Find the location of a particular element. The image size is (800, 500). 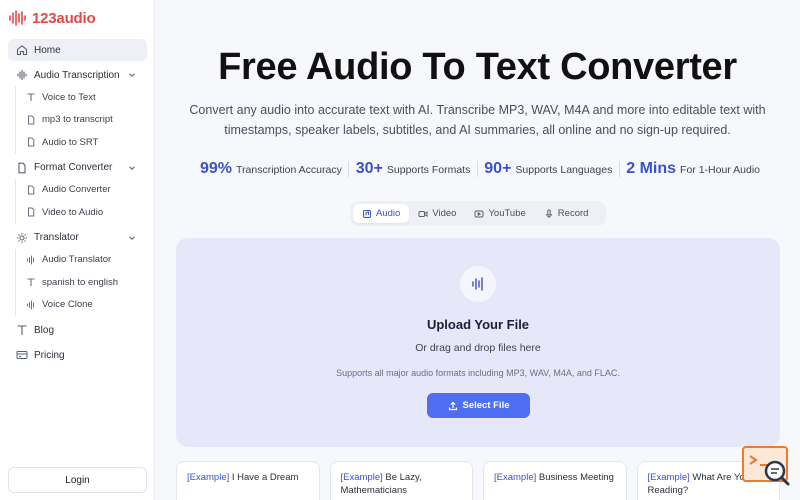

sidebar-item-pricing: Pricing is located at coordinates (77, 355).